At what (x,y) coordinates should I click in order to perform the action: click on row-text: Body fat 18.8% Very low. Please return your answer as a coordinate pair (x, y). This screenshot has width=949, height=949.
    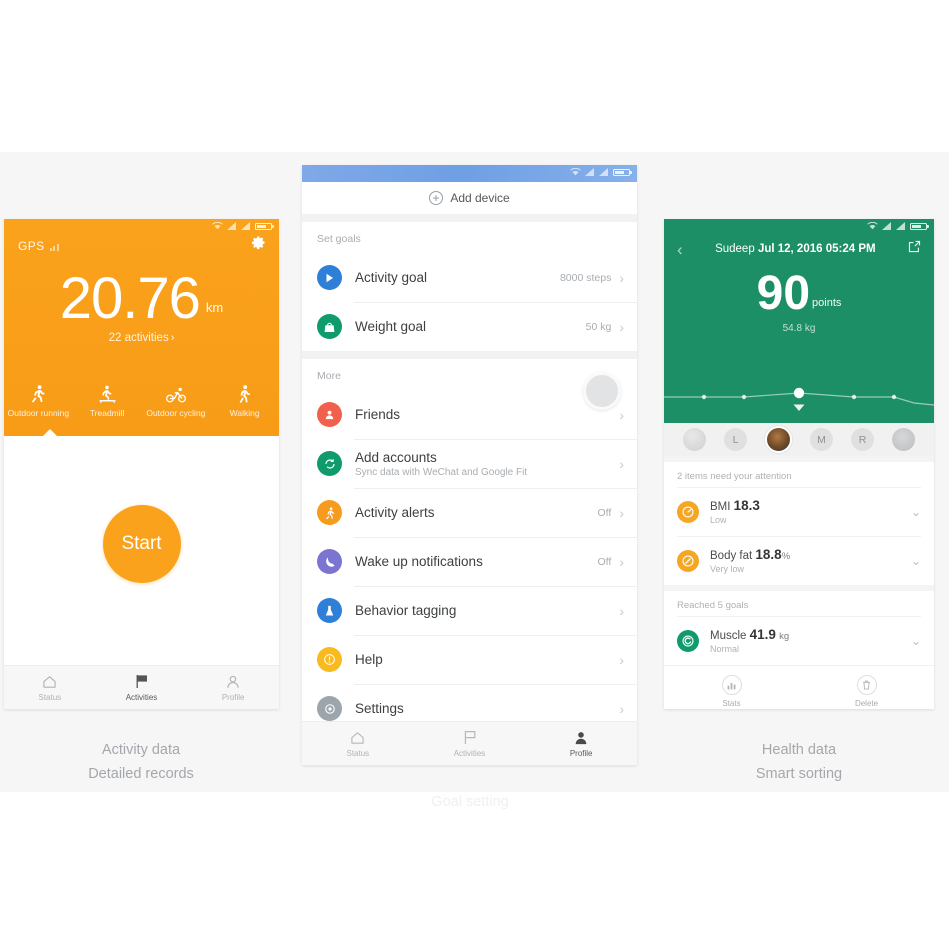
    Looking at the image, I should click on (810, 560).